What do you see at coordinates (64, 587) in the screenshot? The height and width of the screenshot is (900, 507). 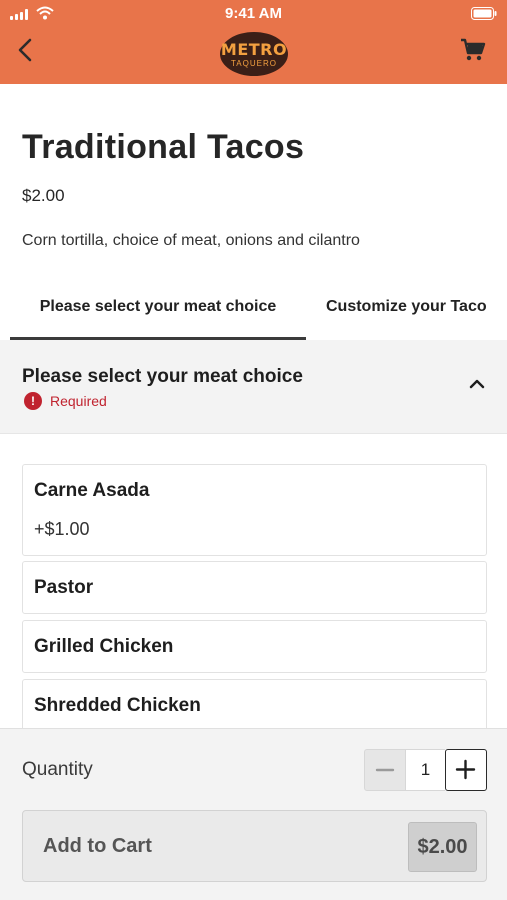 I see `option-name: Pastor` at bounding box center [64, 587].